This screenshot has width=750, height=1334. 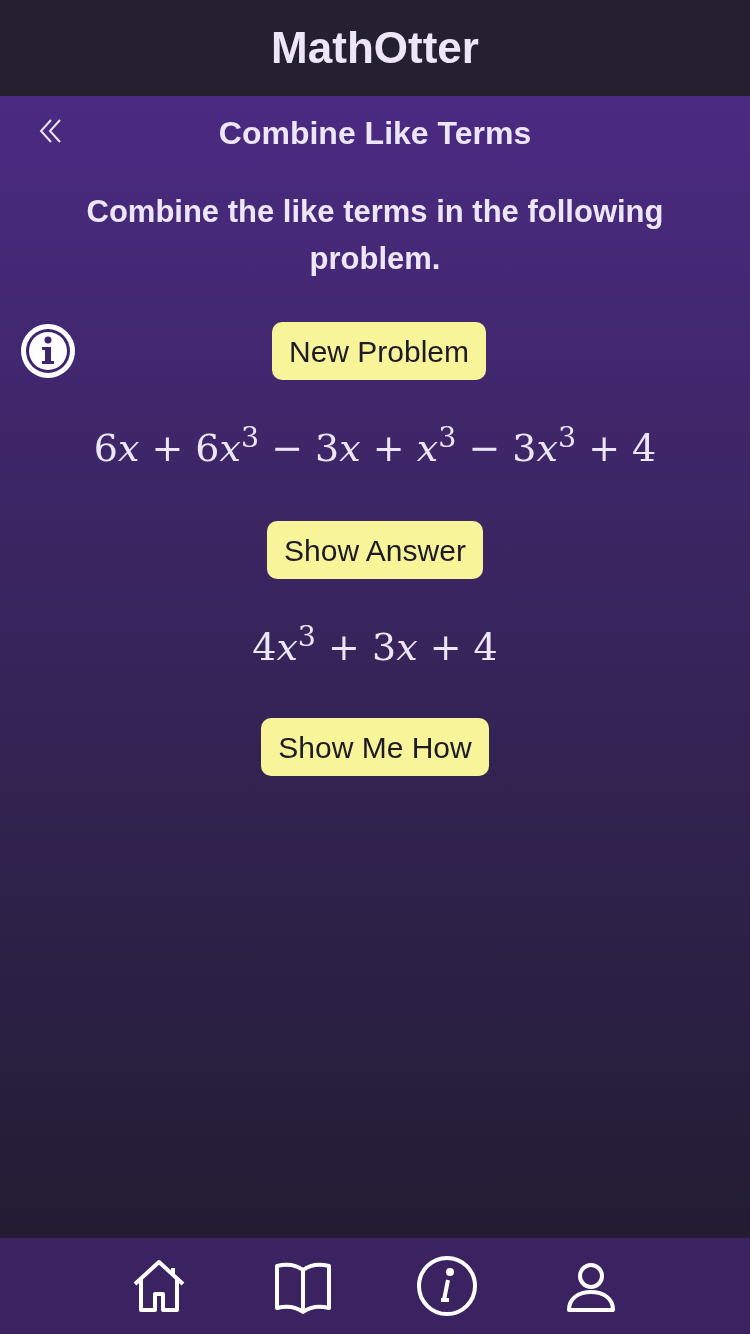 What do you see at coordinates (375, 645) in the screenshot?
I see `answer-expression: 4𝑥$^{3}$ + 3𝑥 + 4` at bounding box center [375, 645].